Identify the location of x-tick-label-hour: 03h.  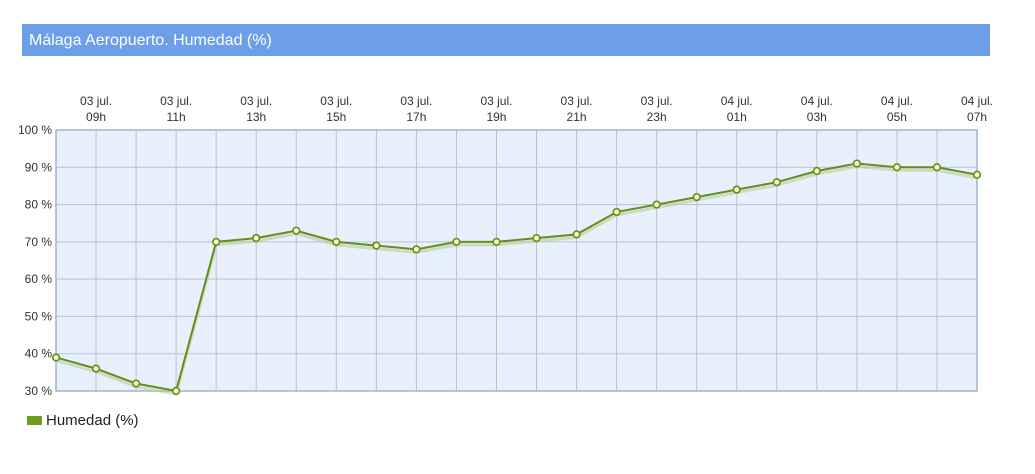
(817, 117).